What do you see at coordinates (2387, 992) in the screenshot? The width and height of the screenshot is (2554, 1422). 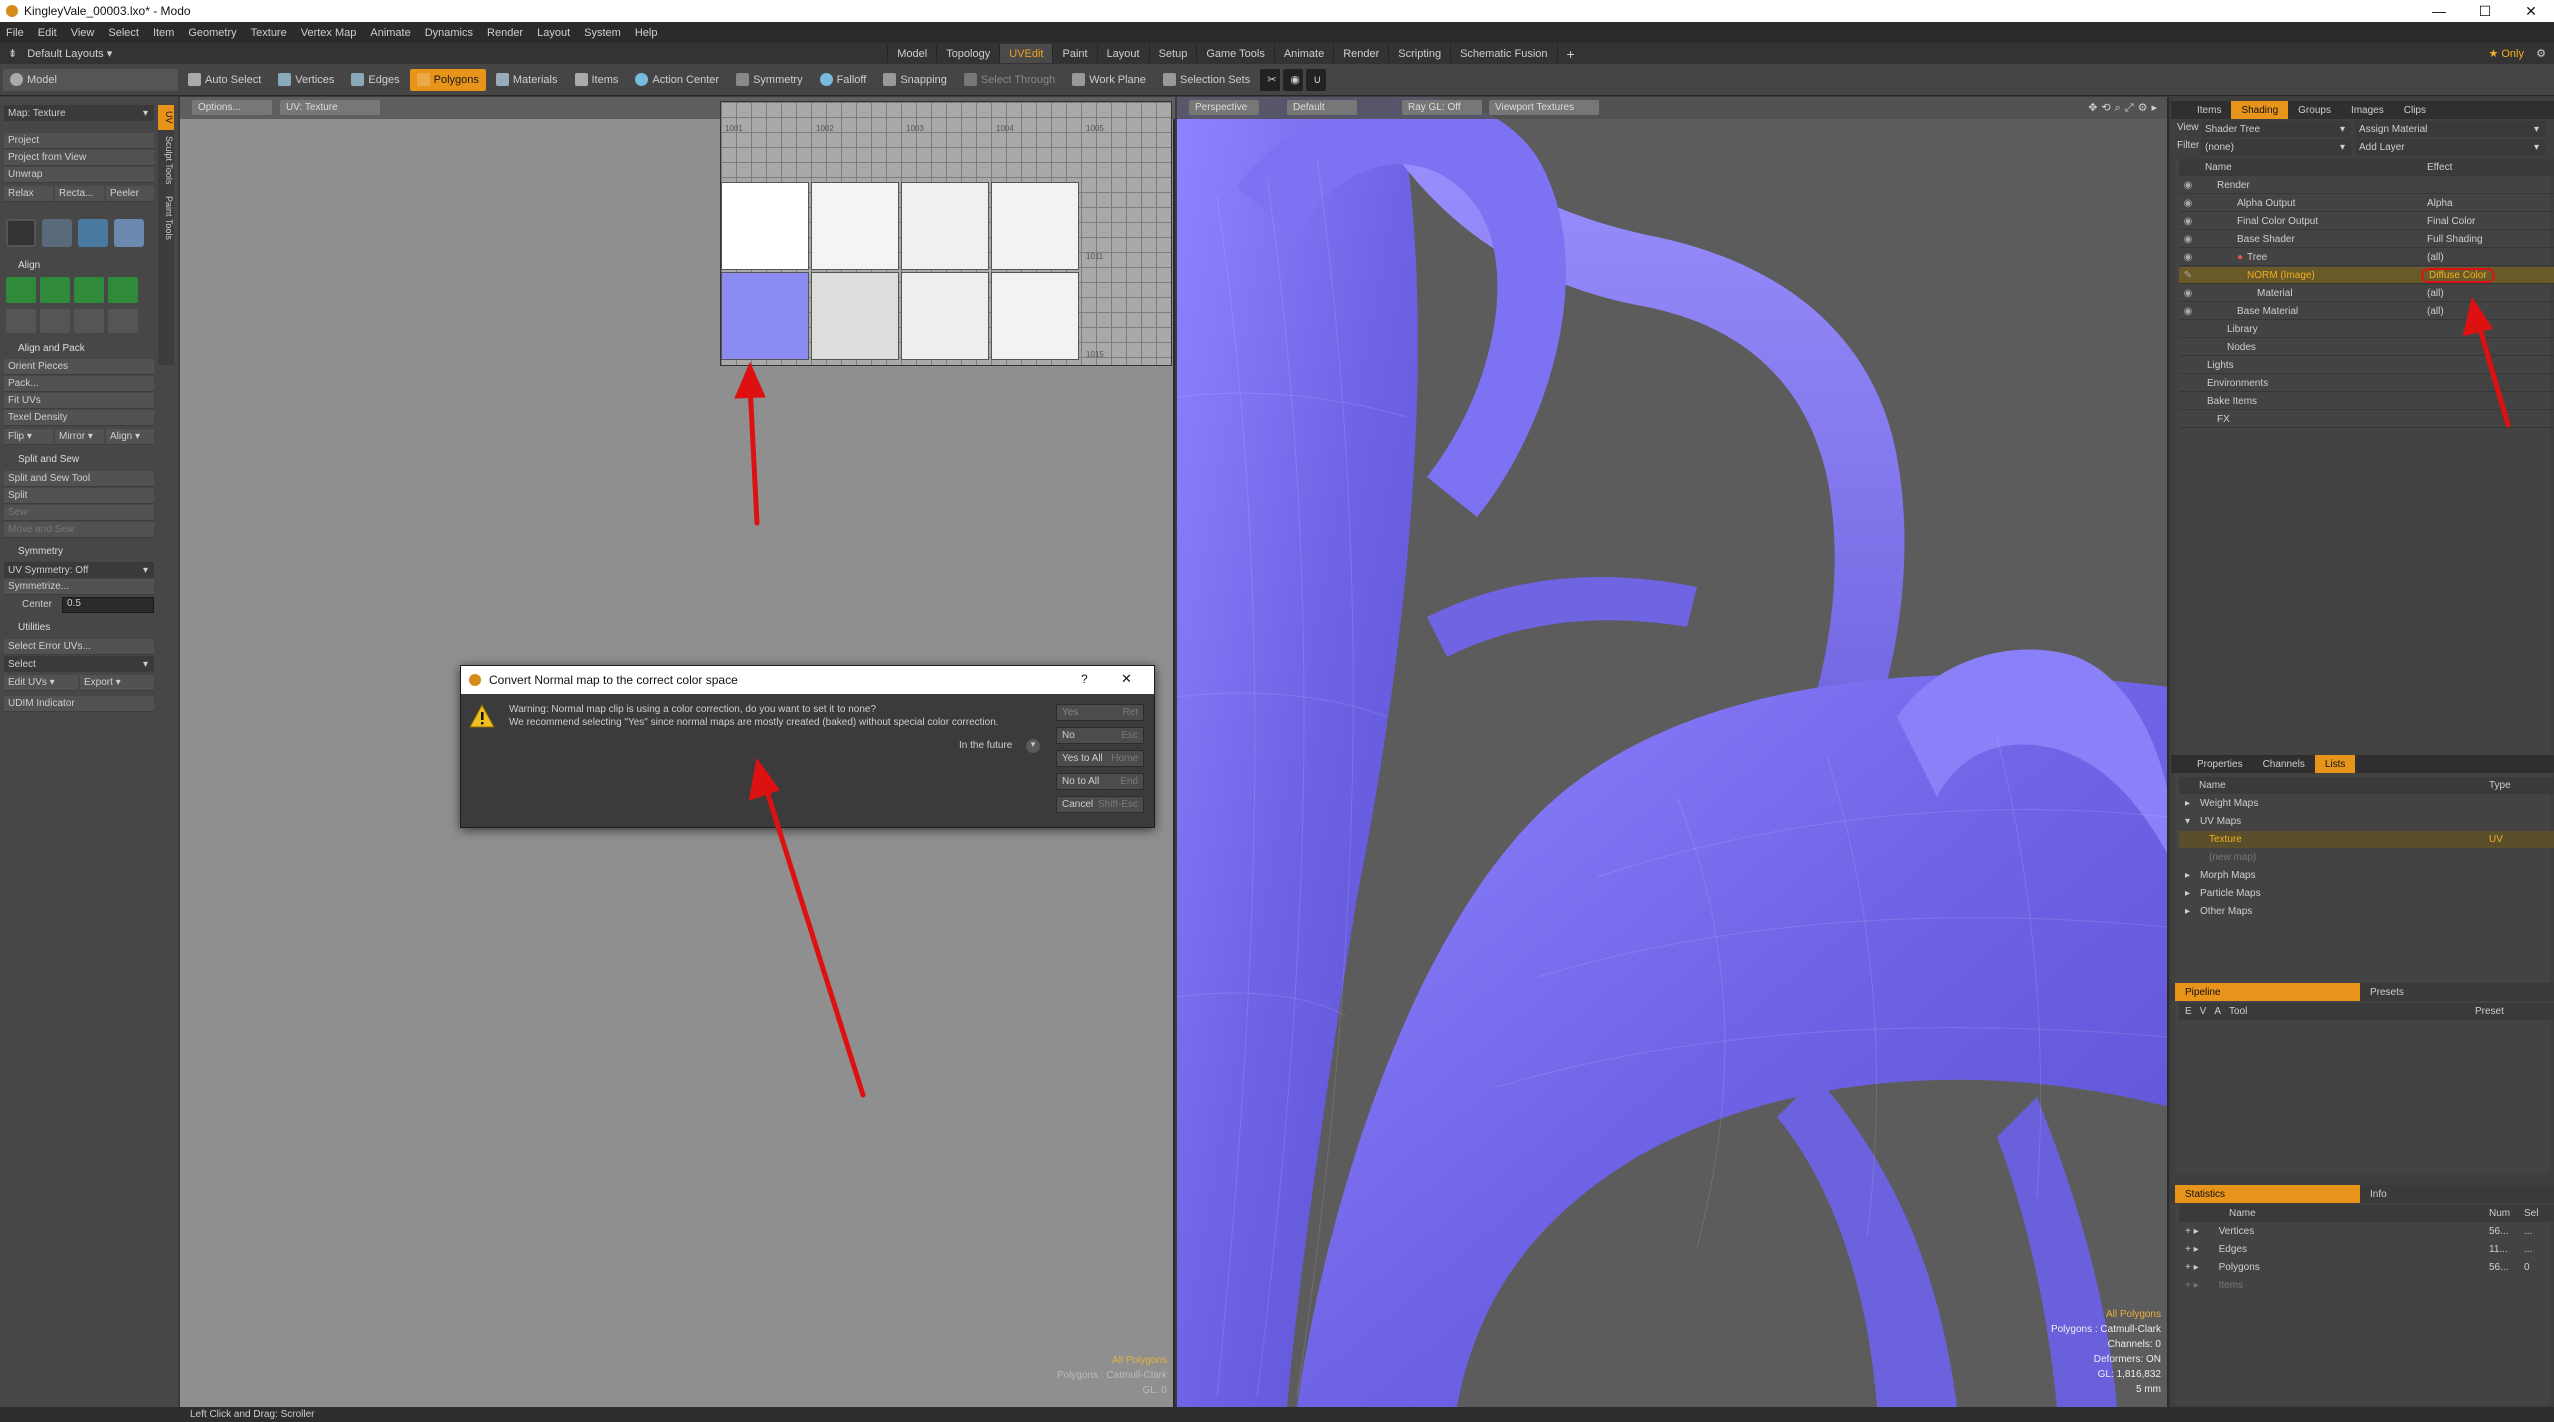 I see `tab-presets: Presets` at bounding box center [2387, 992].